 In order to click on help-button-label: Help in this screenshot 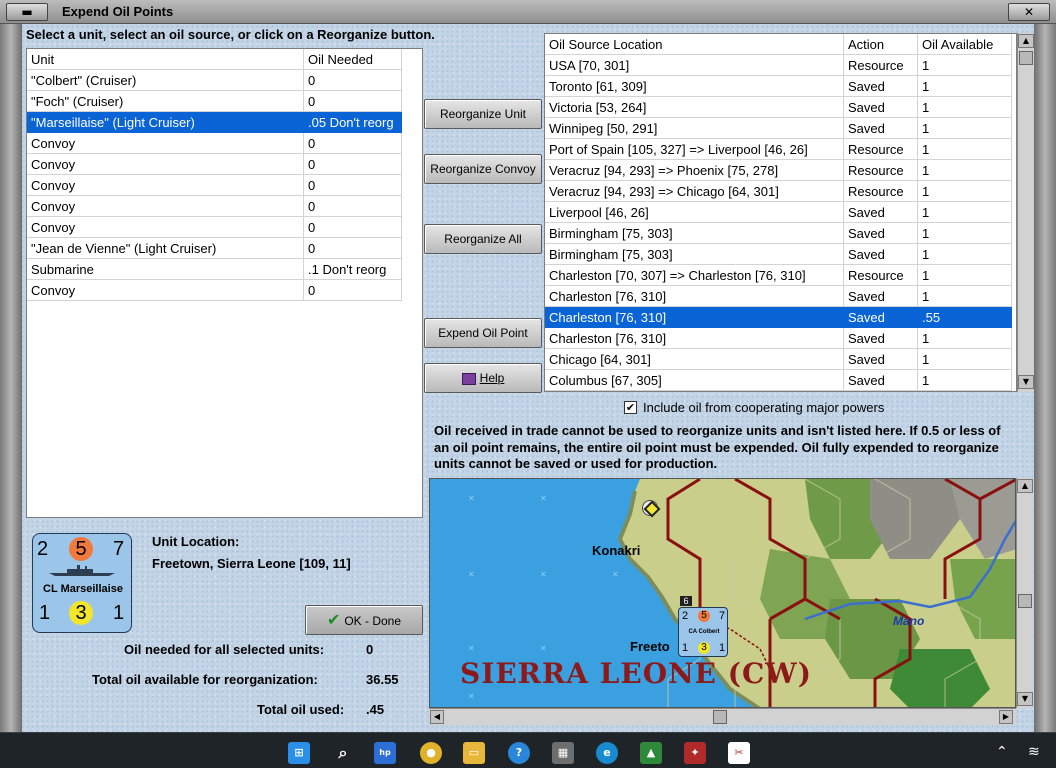, I will do `click(492, 378)`.